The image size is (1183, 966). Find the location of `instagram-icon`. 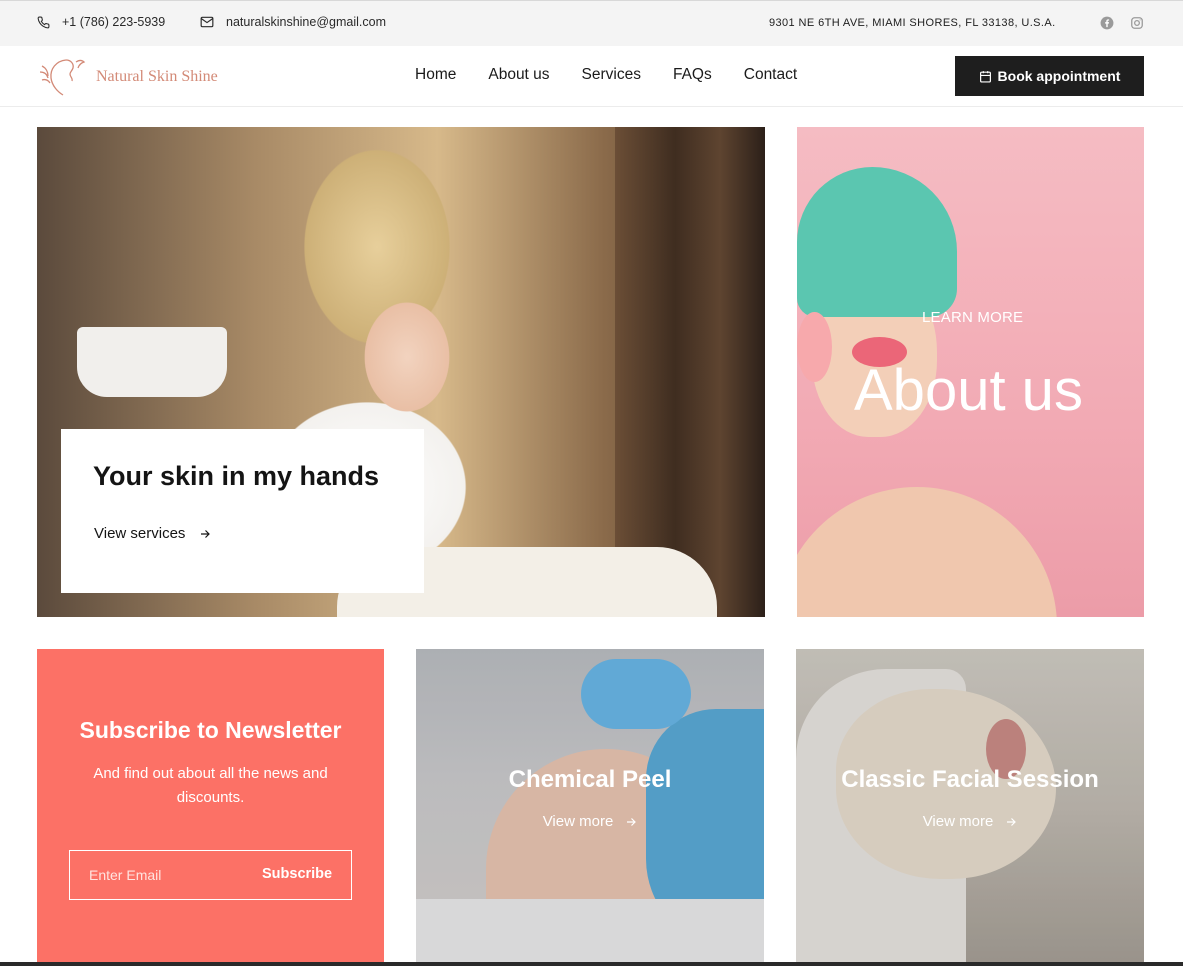

instagram-icon is located at coordinates (1137, 23).